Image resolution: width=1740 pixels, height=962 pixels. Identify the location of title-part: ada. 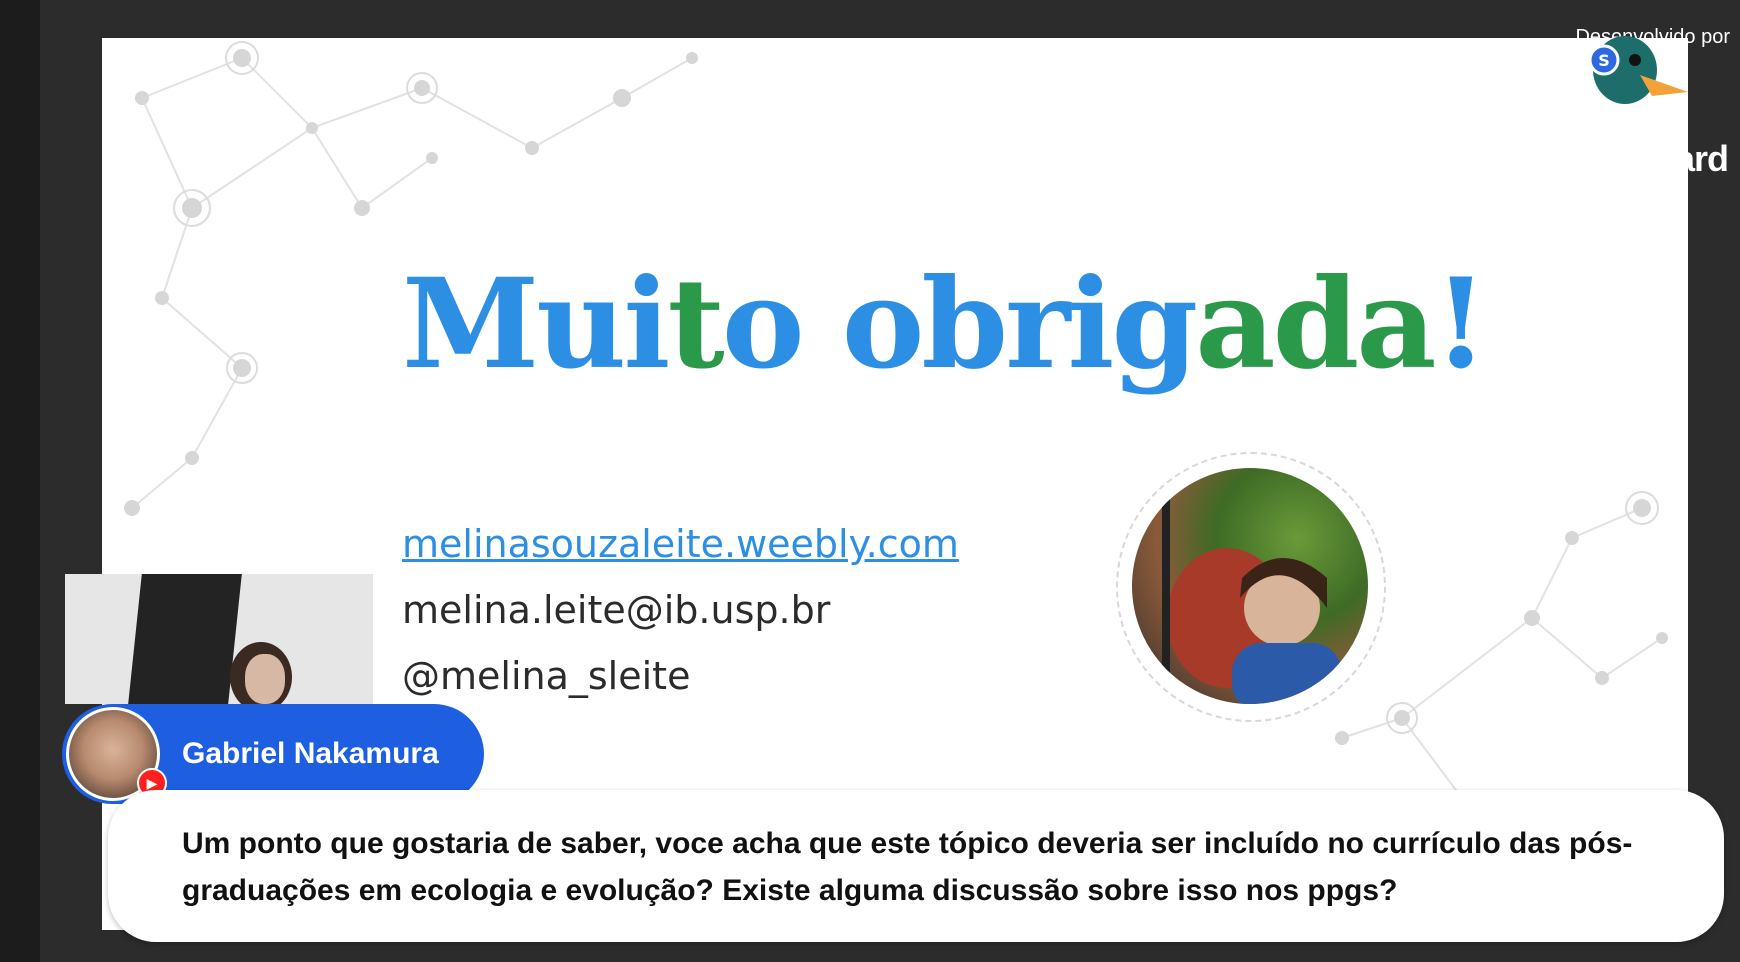
(1315, 324).